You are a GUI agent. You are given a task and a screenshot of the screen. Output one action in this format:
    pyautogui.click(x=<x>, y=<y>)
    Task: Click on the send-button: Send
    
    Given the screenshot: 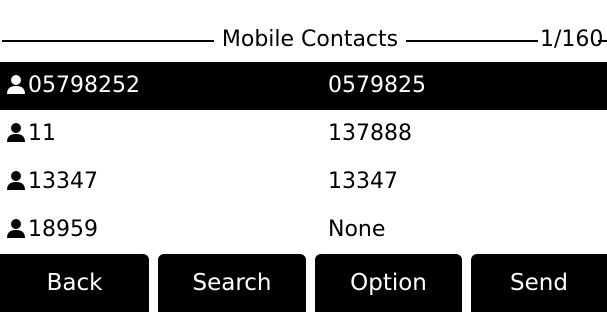 What is the action you would take?
    pyautogui.click(x=539, y=283)
    